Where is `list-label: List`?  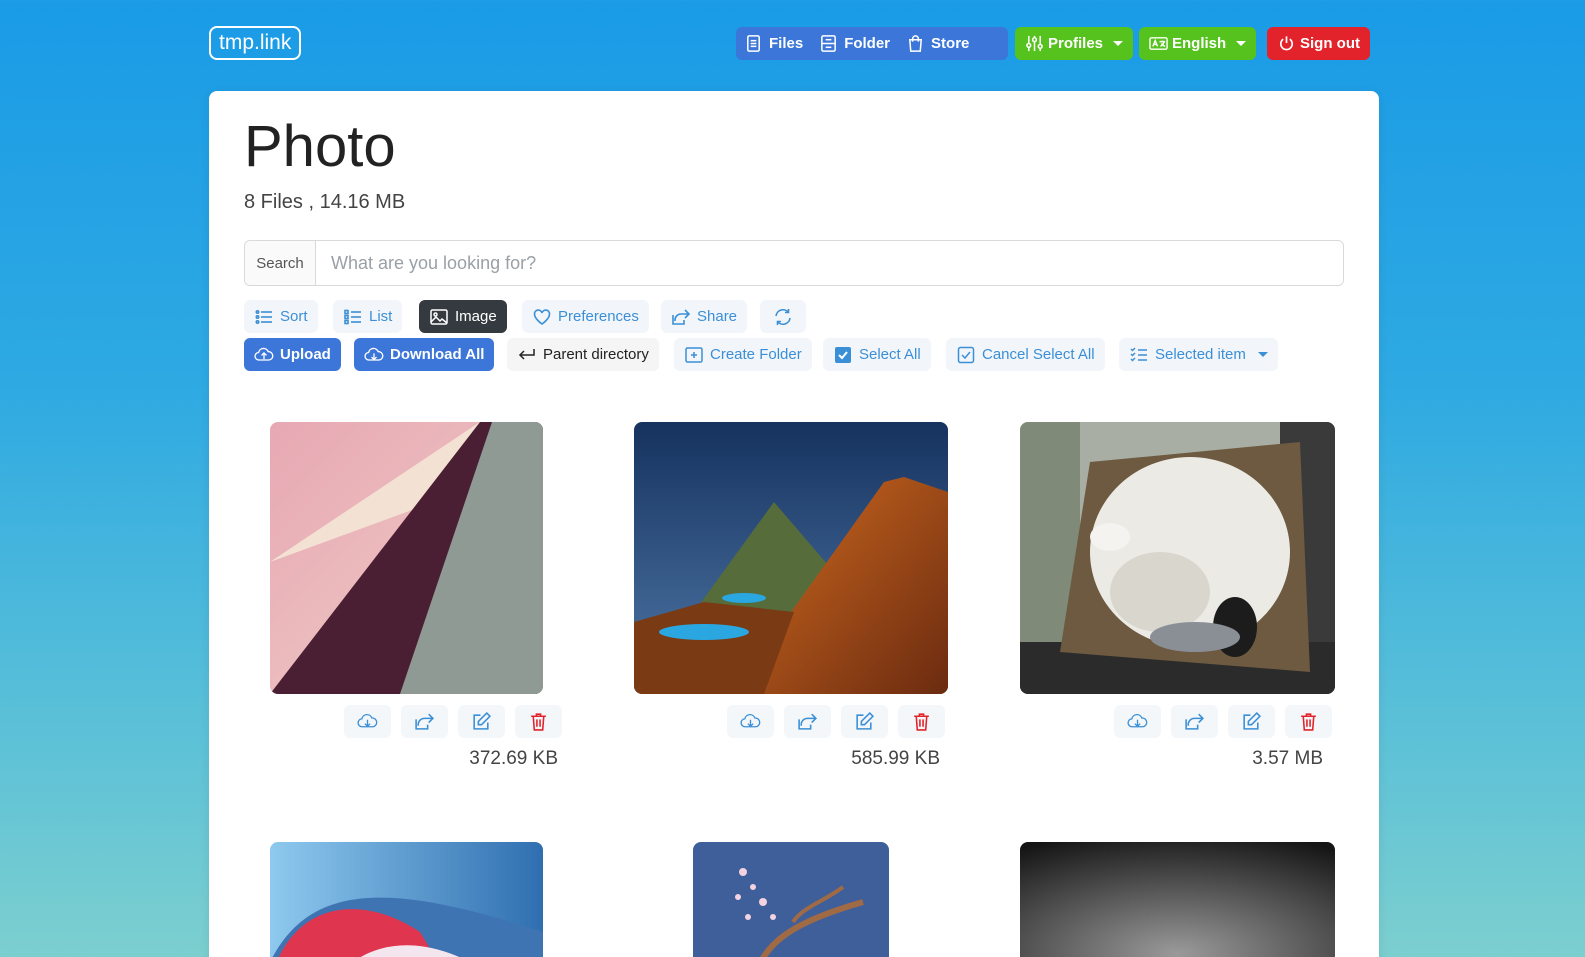 list-label: List is located at coordinates (381, 316).